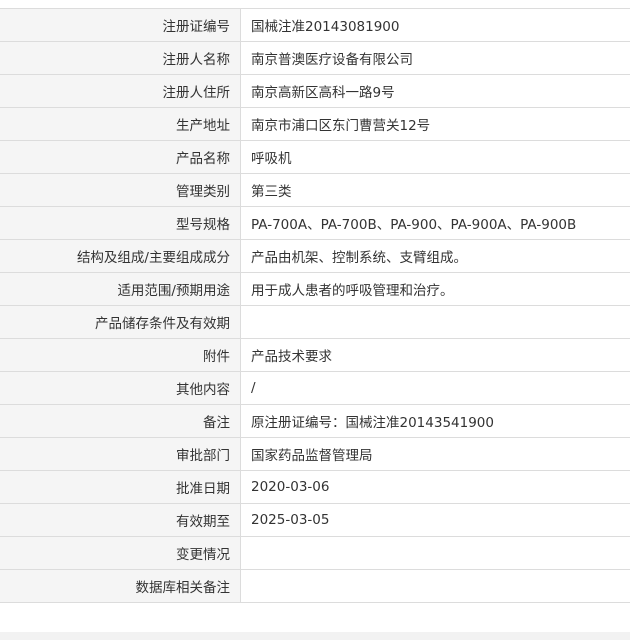 The width and height of the screenshot is (630, 640). What do you see at coordinates (435, 58) in the screenshot?
I see `field-value-registrant-name: 南京普澳医疗设备有限公司` at bounding box center [435, 58].